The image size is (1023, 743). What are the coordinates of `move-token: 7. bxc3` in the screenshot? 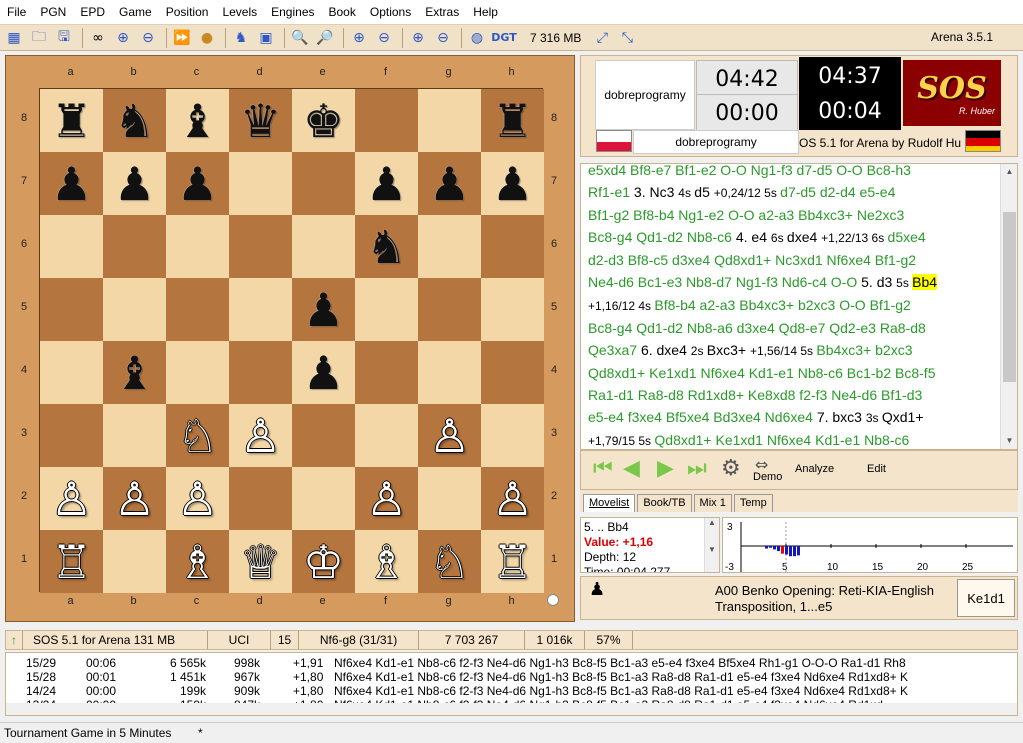 It's located at (841, 417).